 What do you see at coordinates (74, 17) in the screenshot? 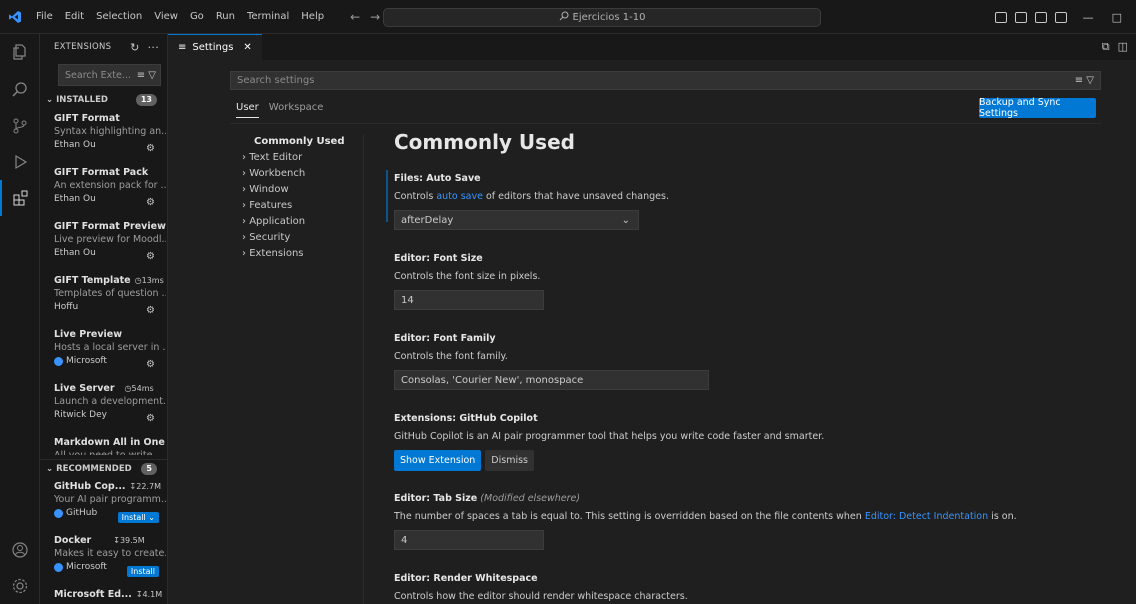
I see `menu-edit: Edit` at bounding box center [74, 17].